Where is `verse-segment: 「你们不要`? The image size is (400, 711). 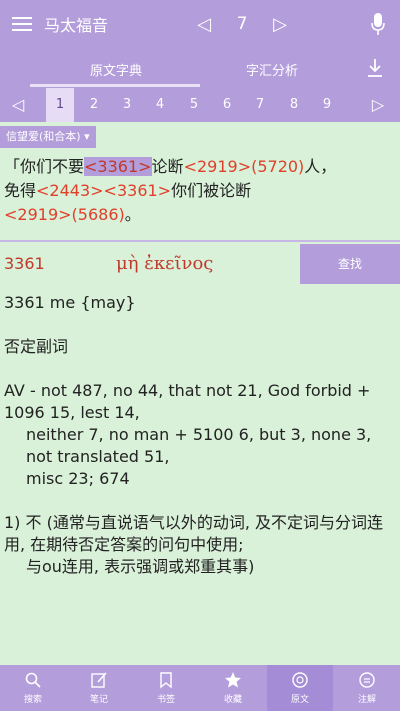
verse-segment: 「你们不要 is located at coordinates (44, 166).